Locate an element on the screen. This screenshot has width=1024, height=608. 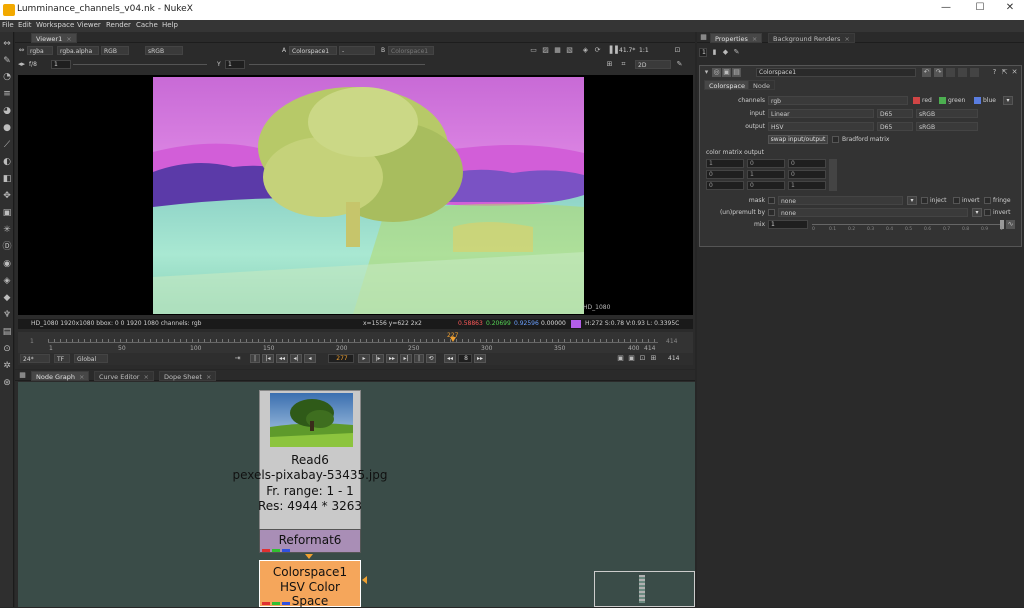
node-name-field: Colorspace1 is located at coordinates (836, 72).